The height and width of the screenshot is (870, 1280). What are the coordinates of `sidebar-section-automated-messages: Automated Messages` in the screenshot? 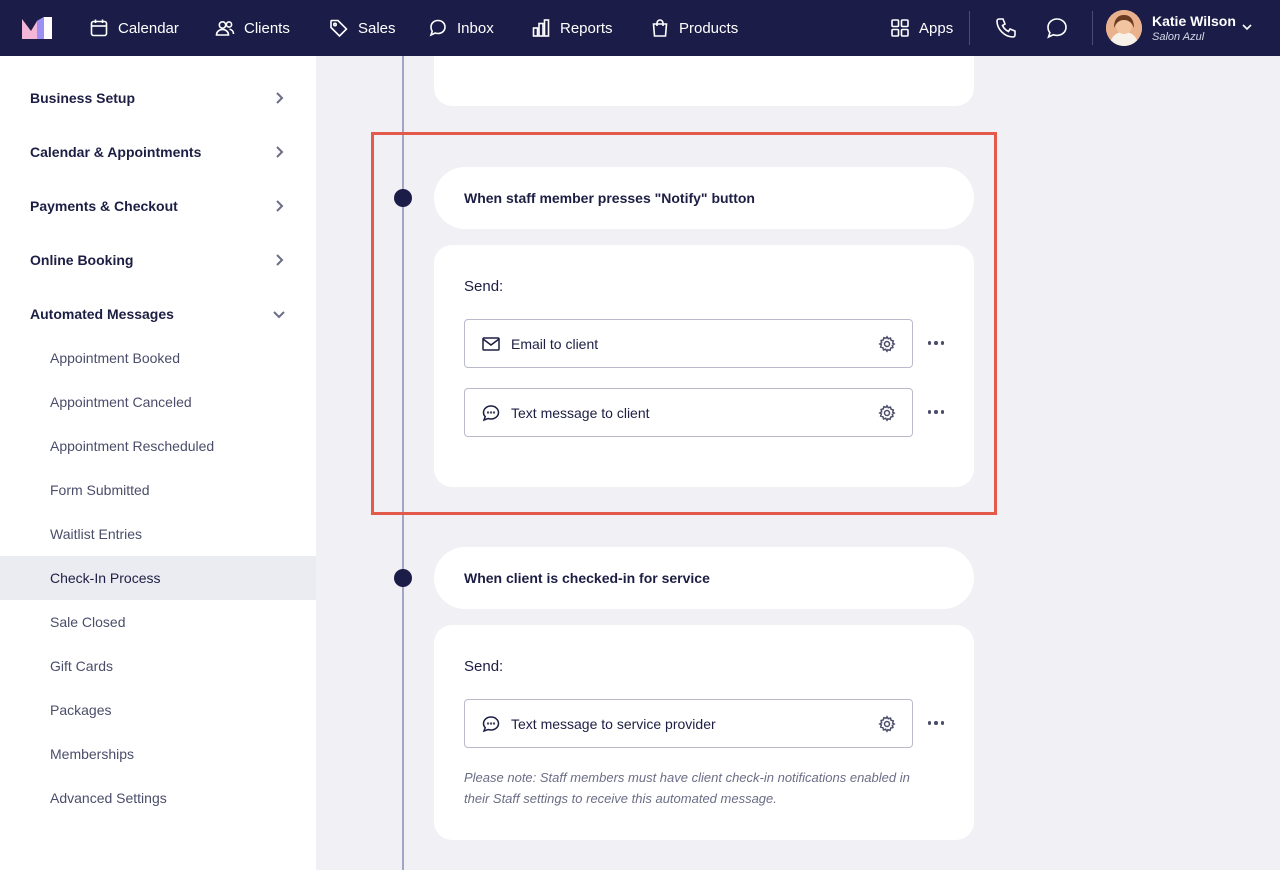 It's located at (158, 314).